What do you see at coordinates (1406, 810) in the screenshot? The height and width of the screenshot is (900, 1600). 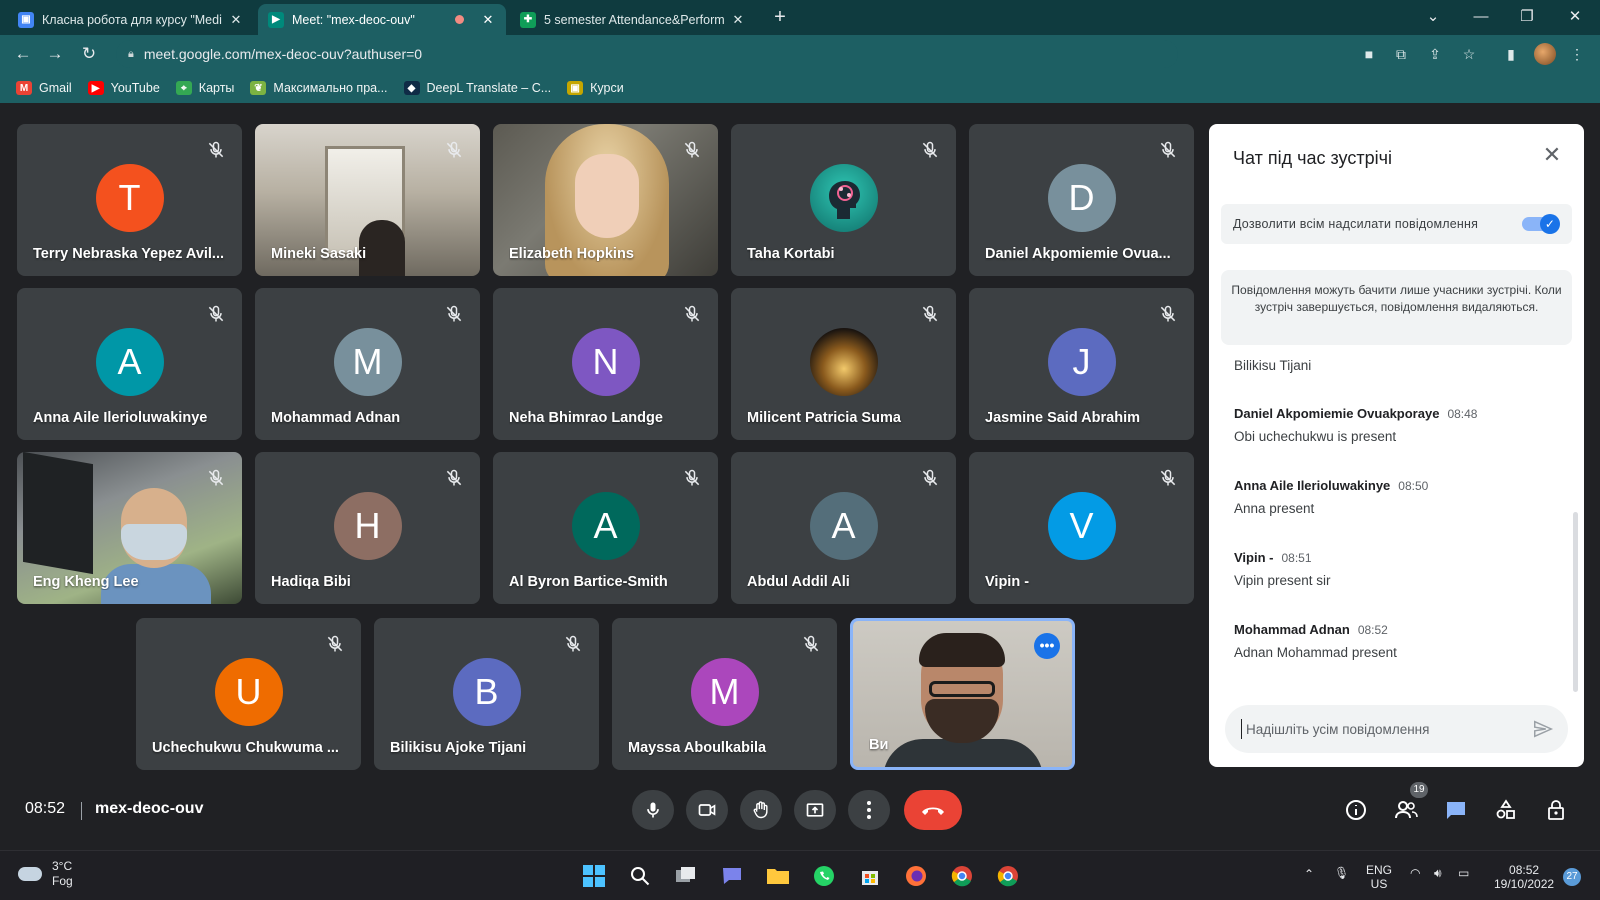 I see `people-button` at bounding box center [1406, 810].